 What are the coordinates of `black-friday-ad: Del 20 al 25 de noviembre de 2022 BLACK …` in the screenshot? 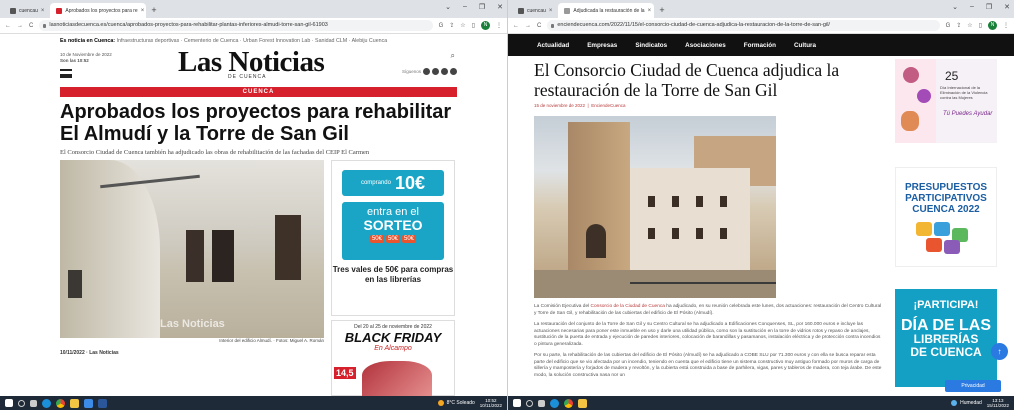 It's located at (393, 358).